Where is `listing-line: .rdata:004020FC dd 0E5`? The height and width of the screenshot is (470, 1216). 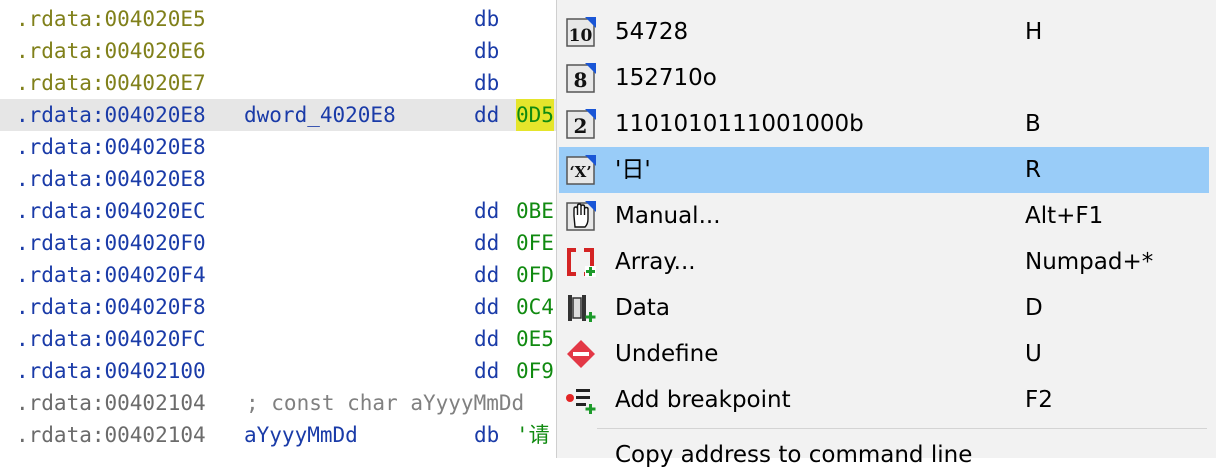
listing-line: .rdata:004020FC dd 0E5 is located at coordinates (278, 339).